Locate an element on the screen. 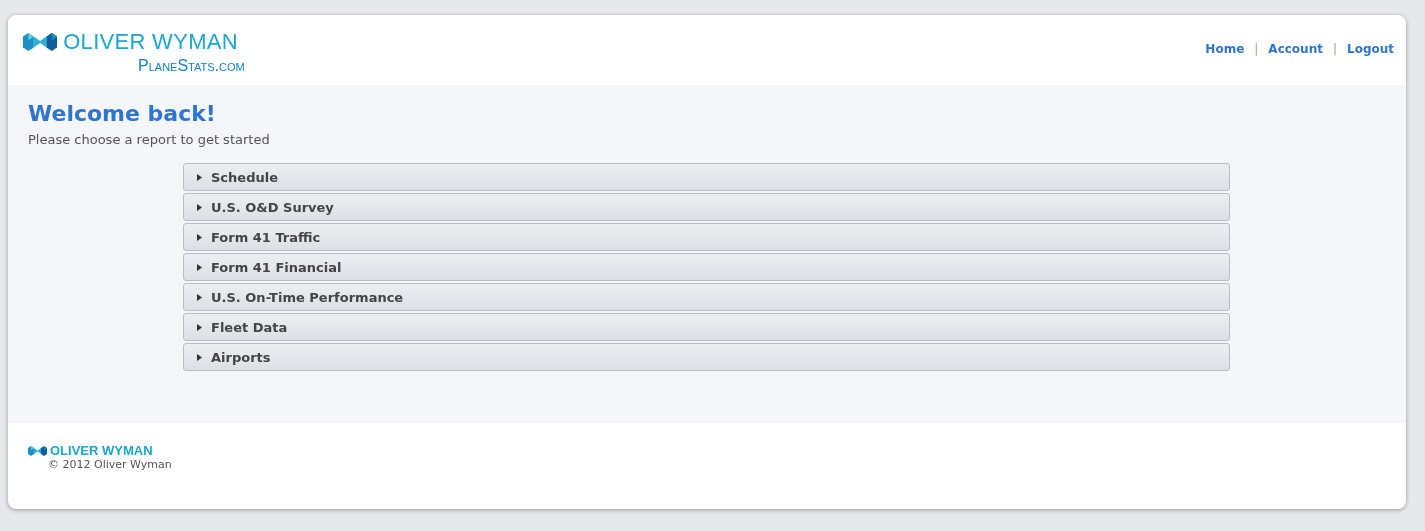  report-accordion-header: U.S. On-Time Performance is located at coordinates (706, 297).